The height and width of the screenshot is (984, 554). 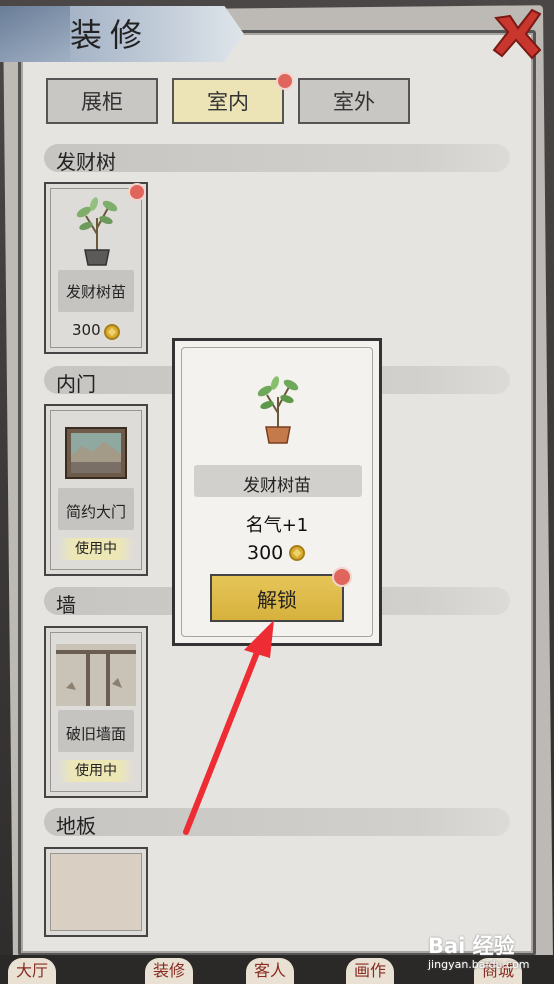 I want to click on item-name: 破旧墙面, so click(x=95, y=734).